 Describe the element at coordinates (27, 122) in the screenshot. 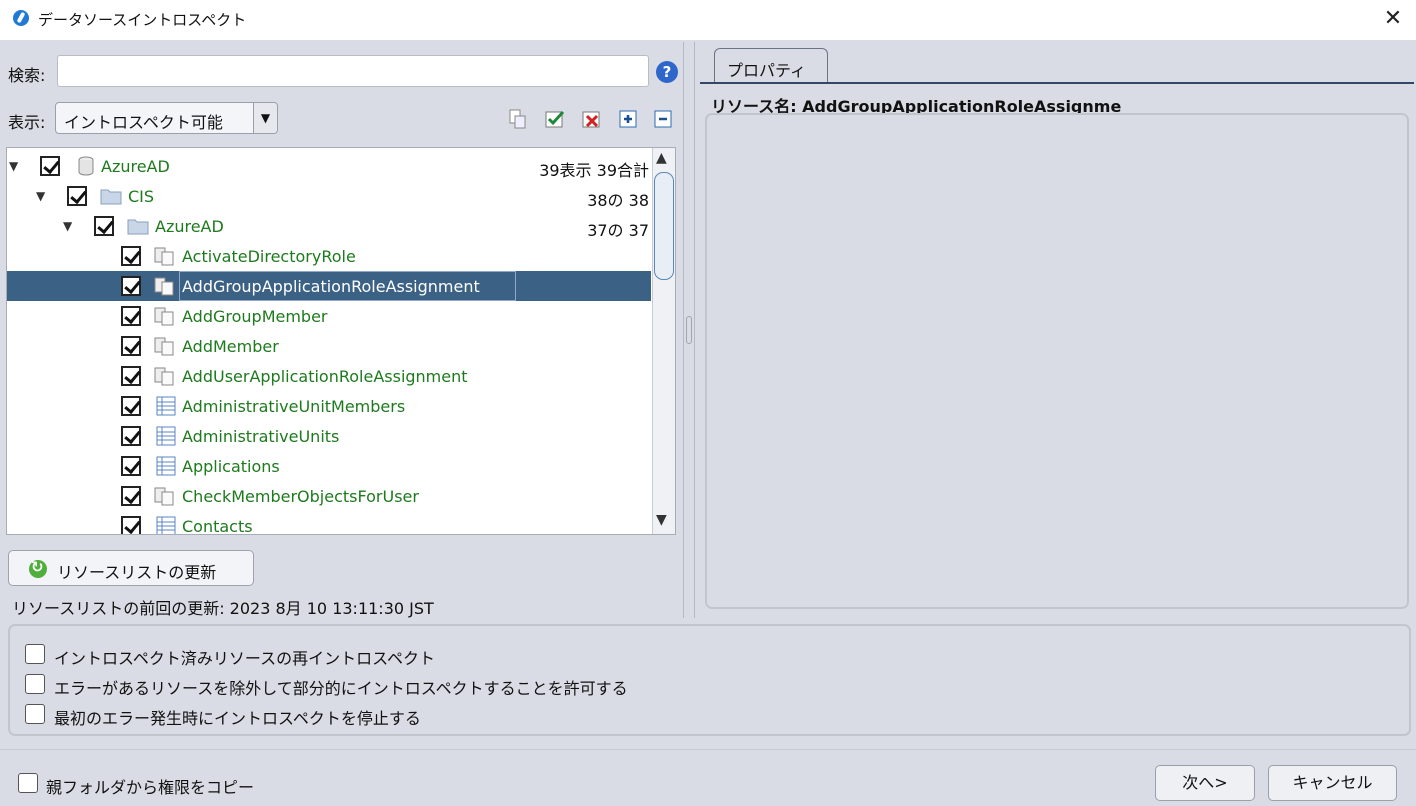

I see `view-label: 表示:` at that location.